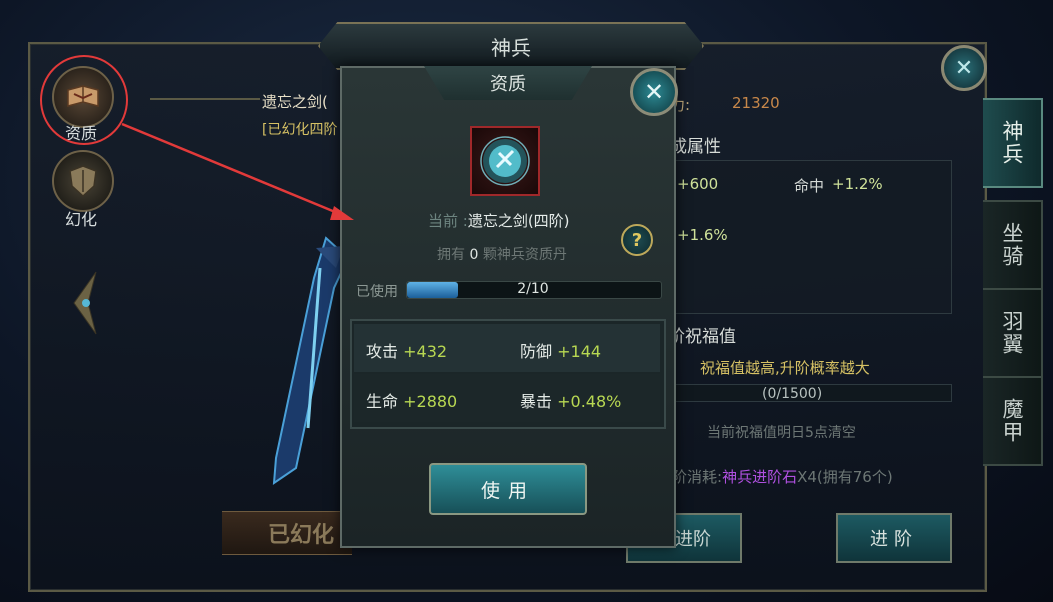 This screenshot has height=602, width=1053. I want to click on shield-icon, so click(83, 181).